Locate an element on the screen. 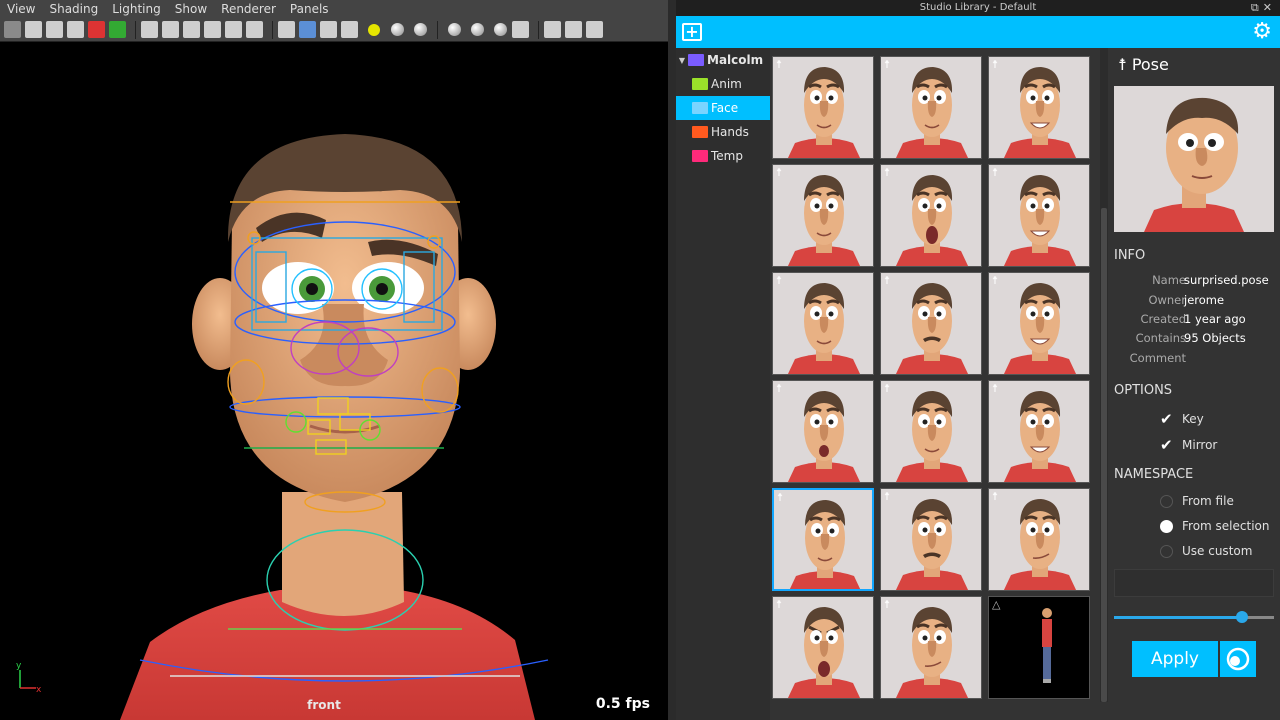 The image size is (1280, 720). info-row-comment: Comment is located at coordinates (1196, 360).